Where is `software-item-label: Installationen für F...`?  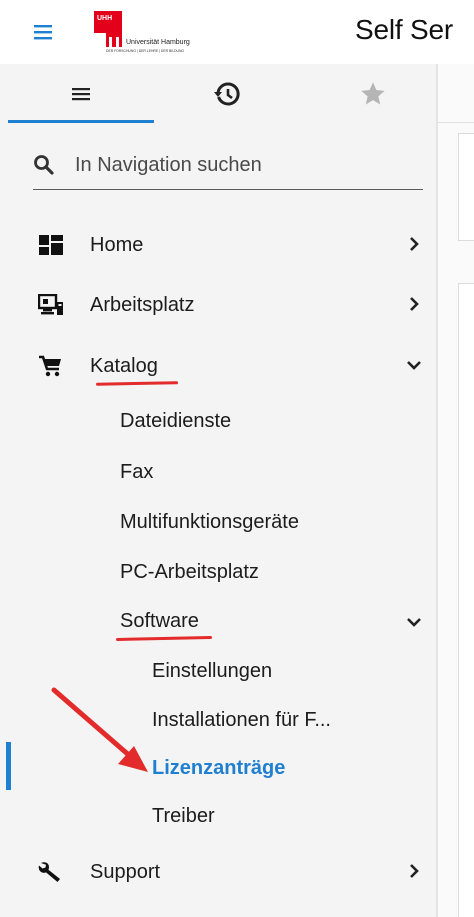
software-item-label: Installationen für F... is located at coordinates (241, 720).